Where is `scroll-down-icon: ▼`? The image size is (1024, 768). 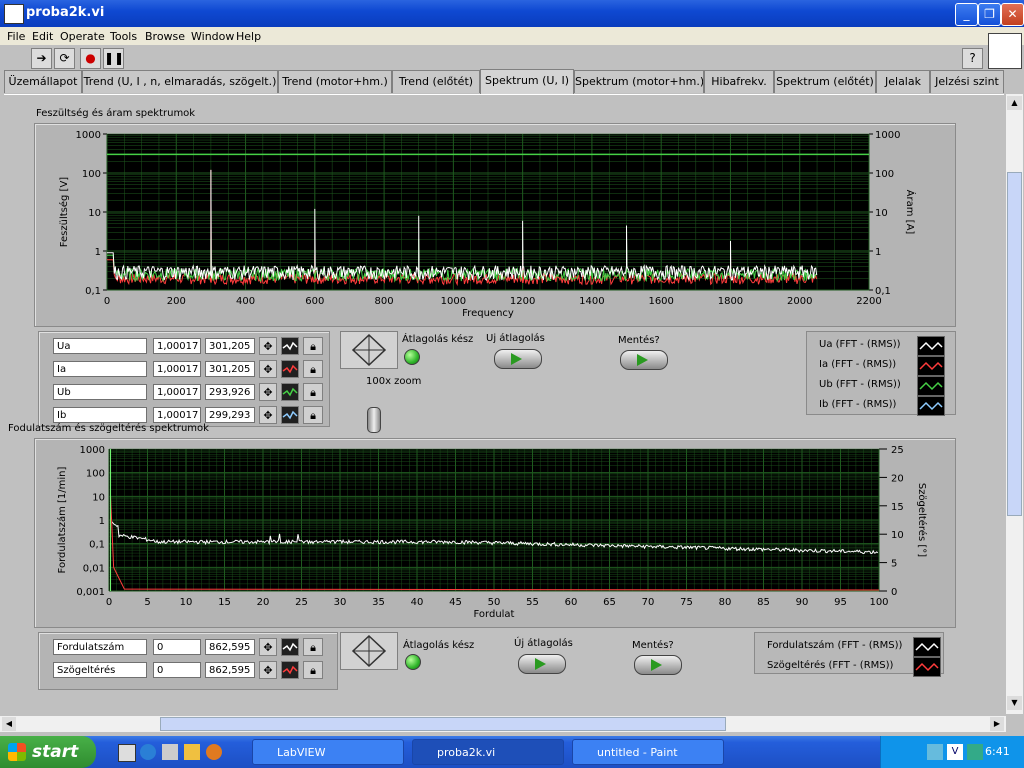
scroll-down-icon: ▼ is located at coordinates (1014, 703).